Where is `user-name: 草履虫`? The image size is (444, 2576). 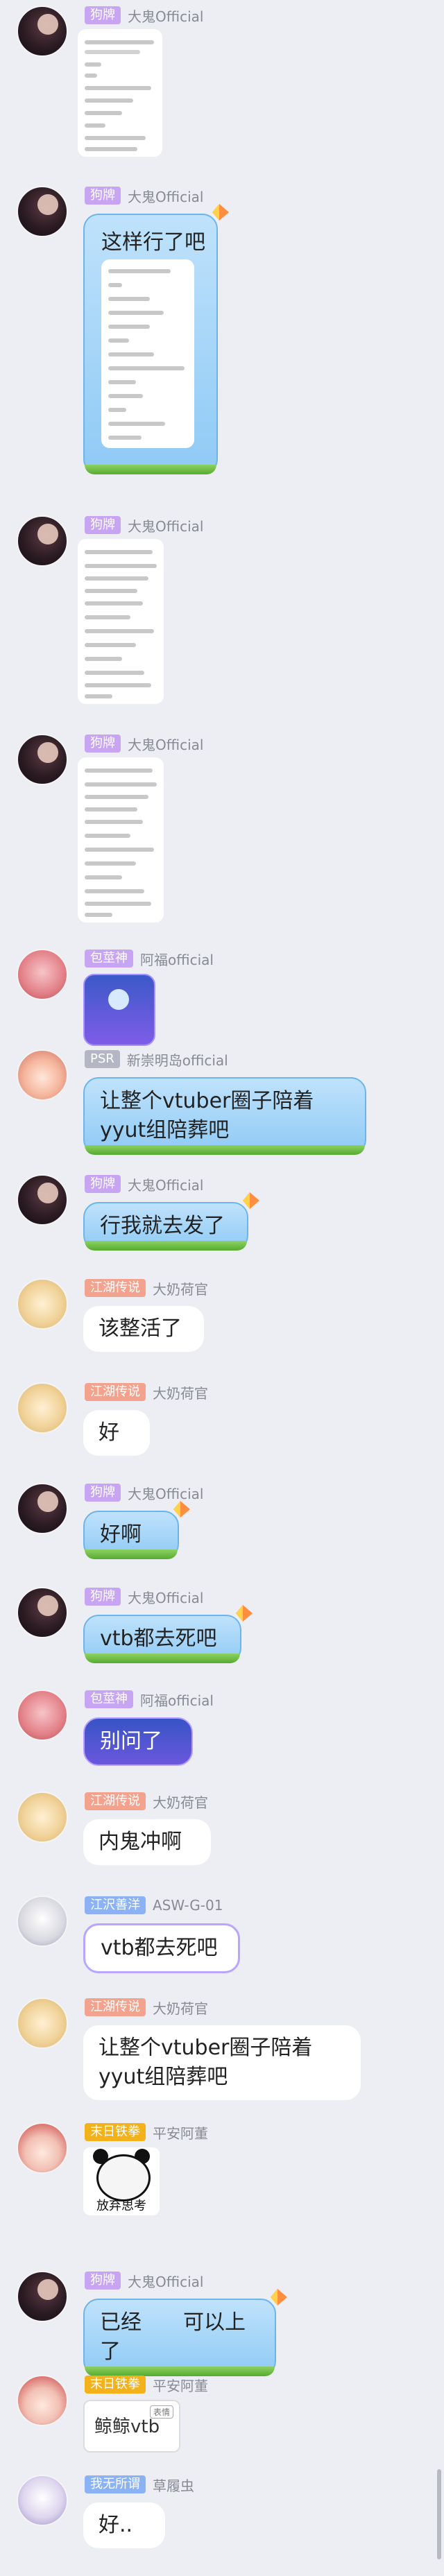
user-name: 草履虫 is located at coordinates (173, 2485).